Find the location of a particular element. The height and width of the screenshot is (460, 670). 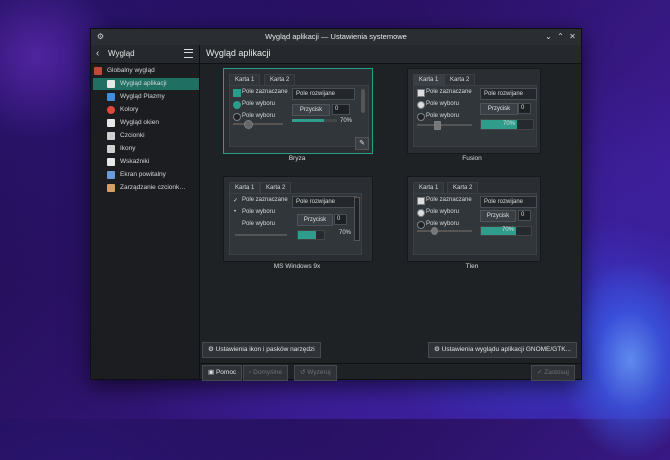

sidebar-title: Wygląd is located at coordinates (121, 53).